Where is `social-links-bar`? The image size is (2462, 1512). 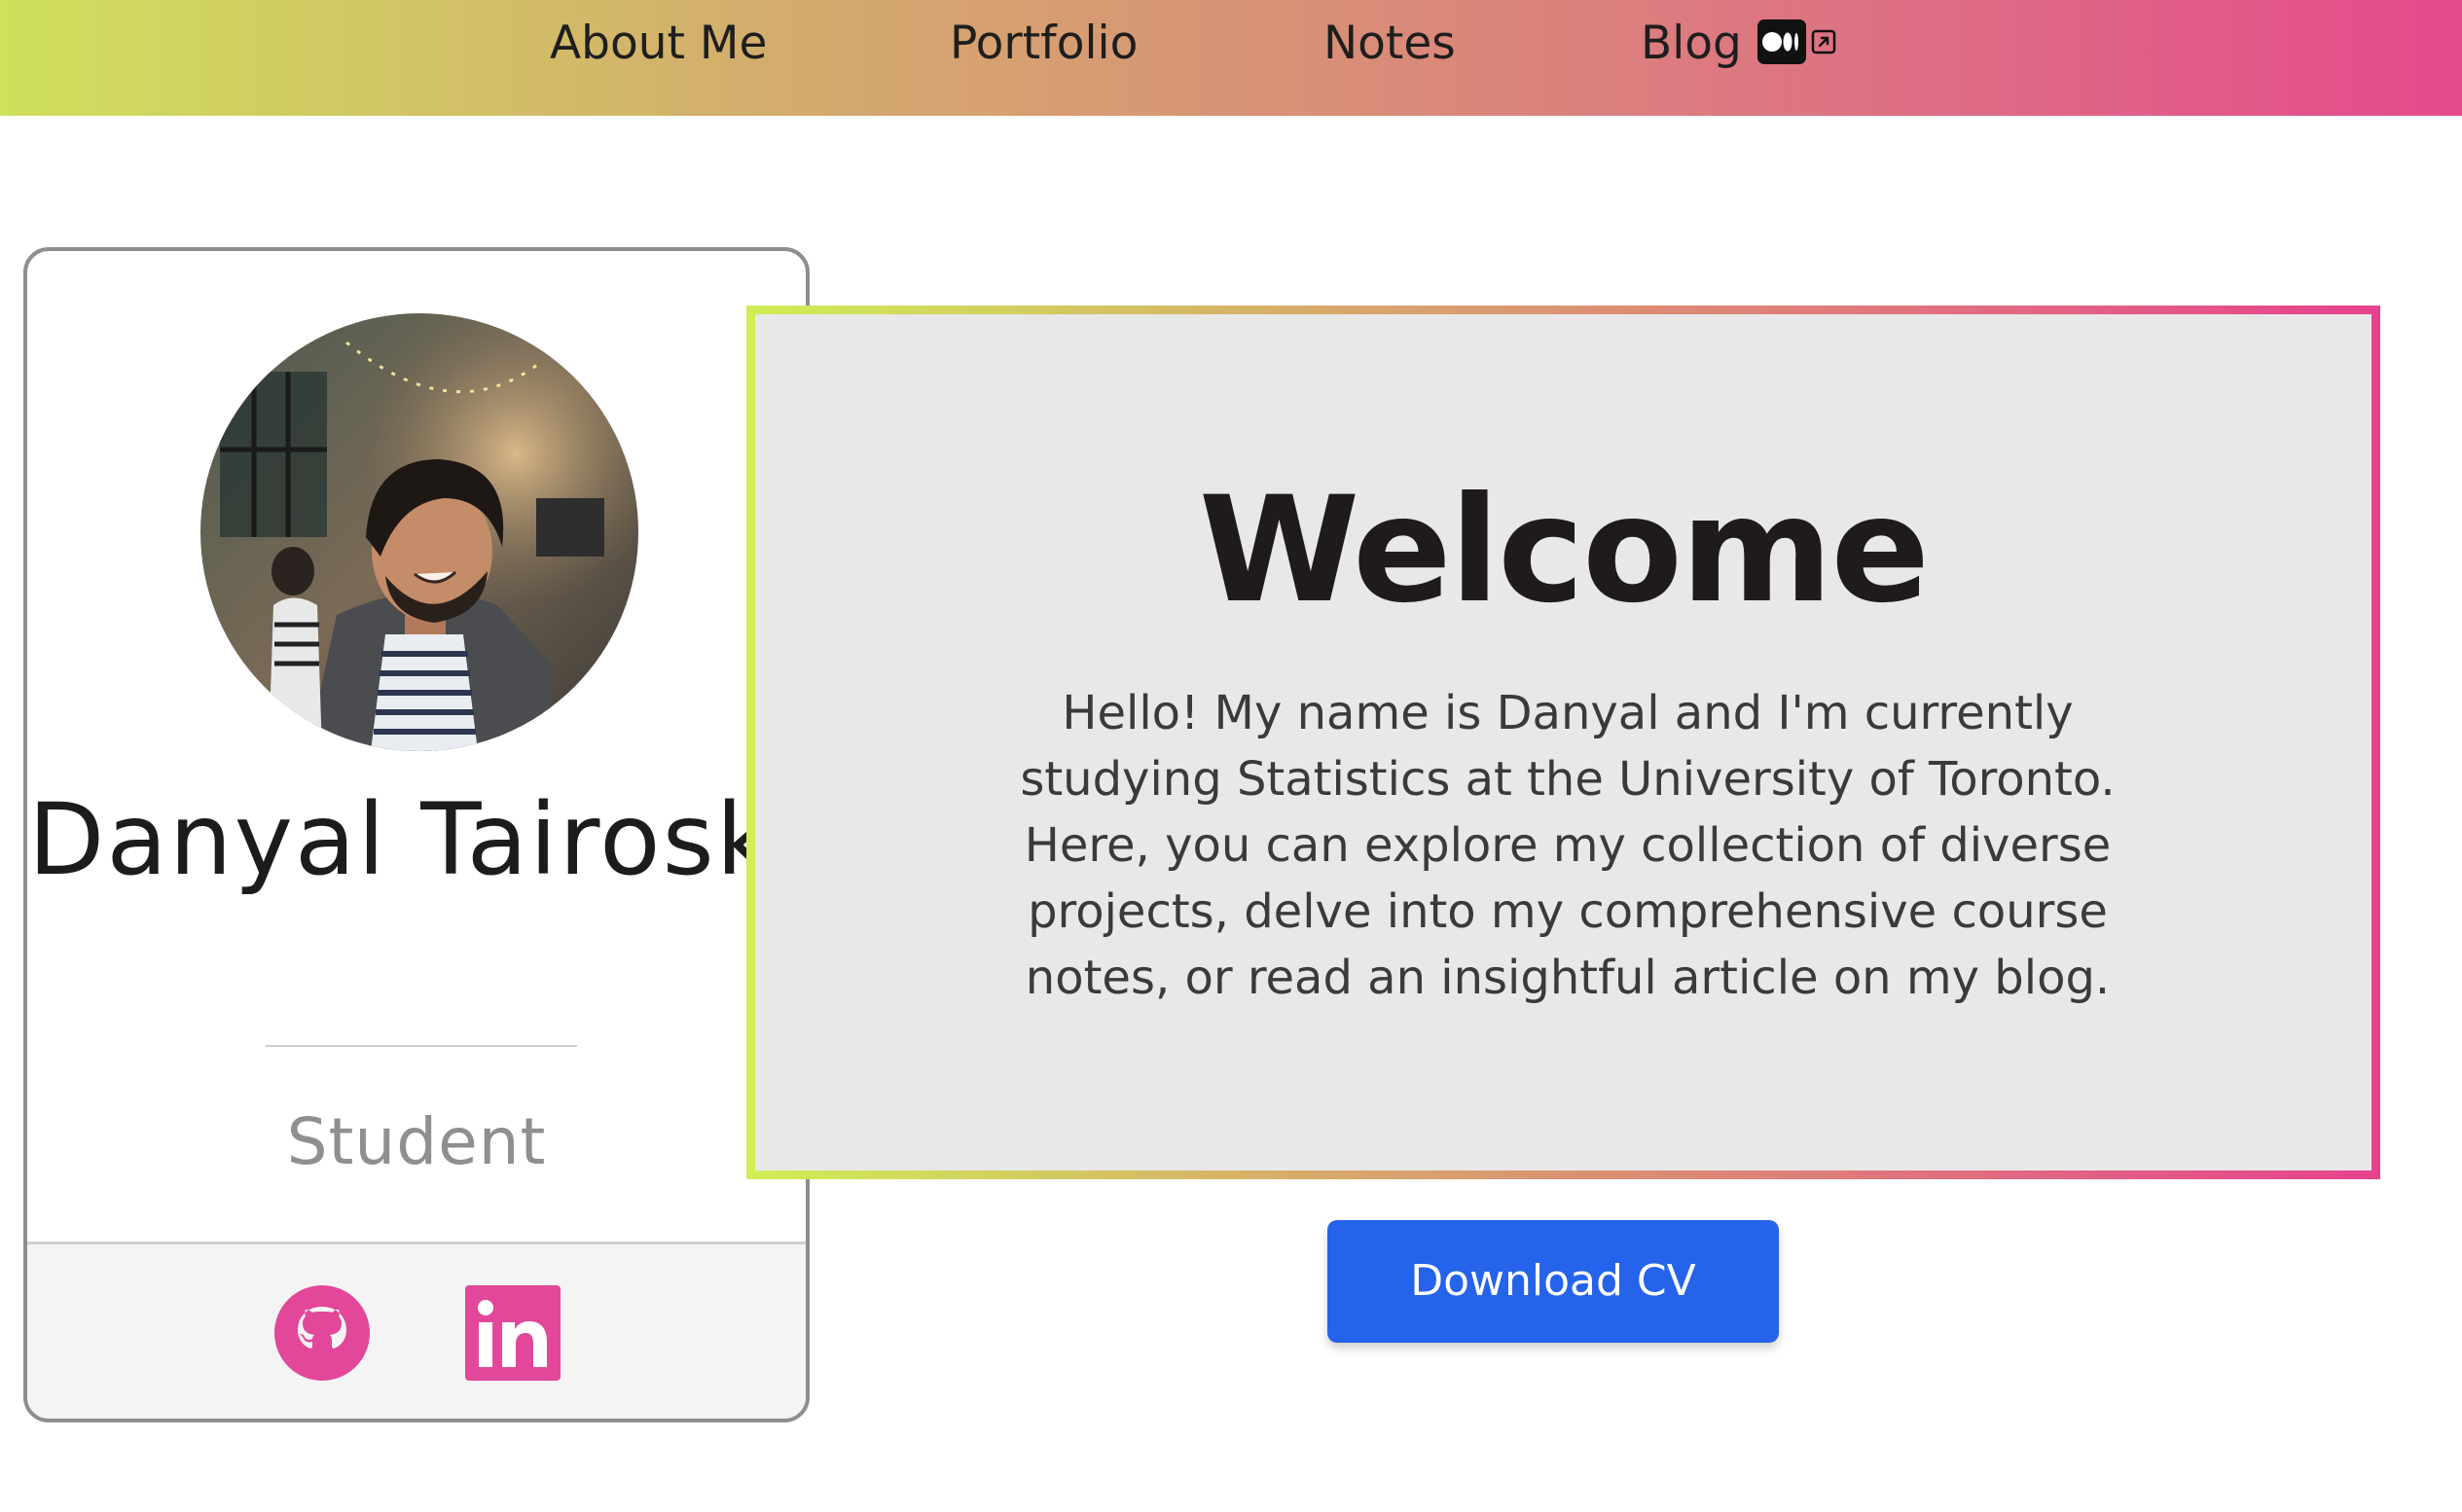 social-links-bar is located at coordinates (416, 1330).